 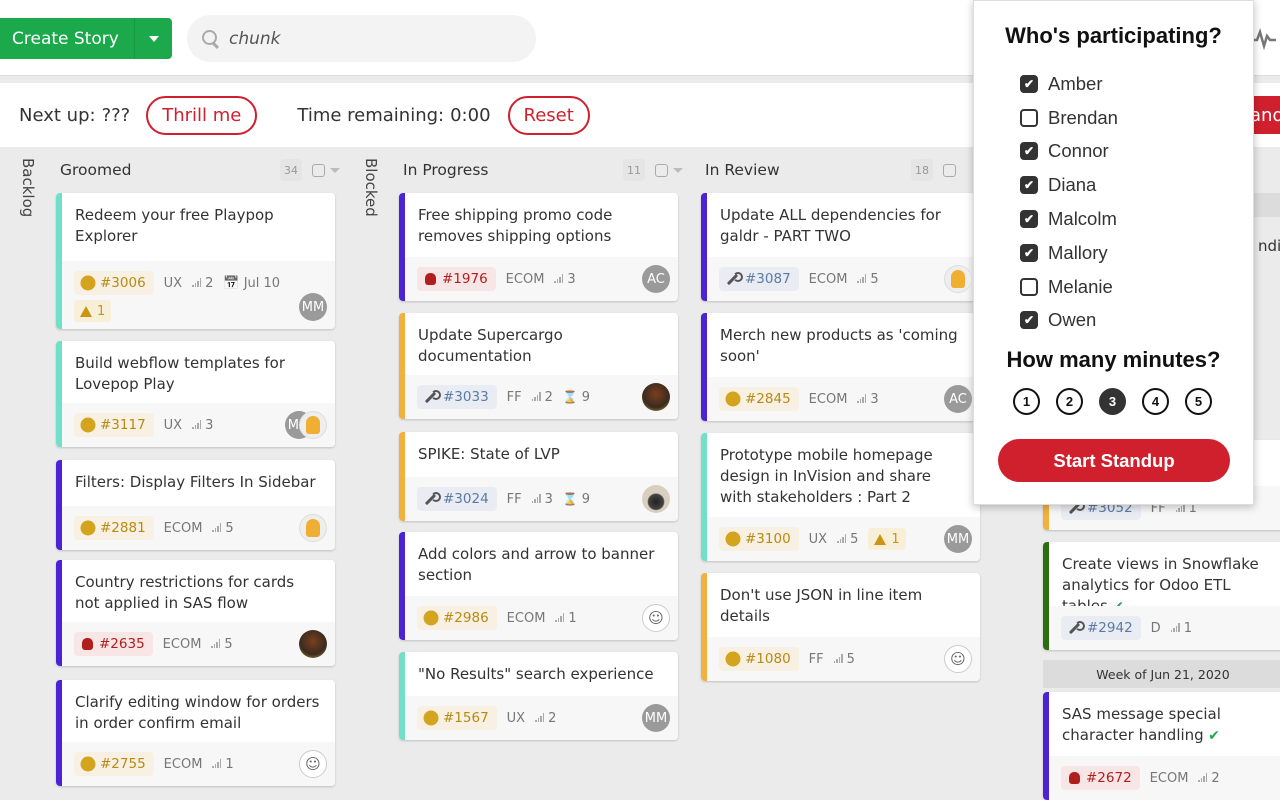 I want to click on story-id-badge: #1080, so click(x=759, y=659).